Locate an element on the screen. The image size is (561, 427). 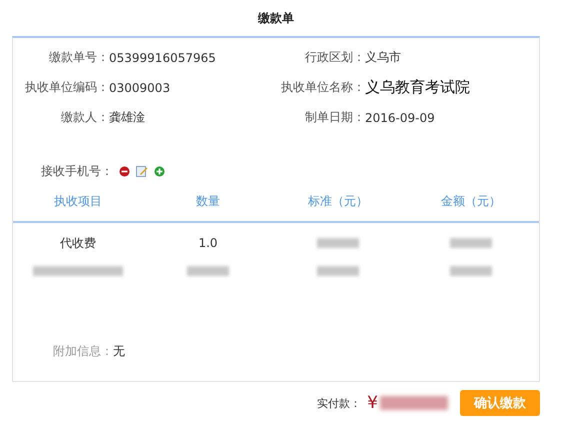
page-title: 缴款单 is located at coordinates (275, 18).